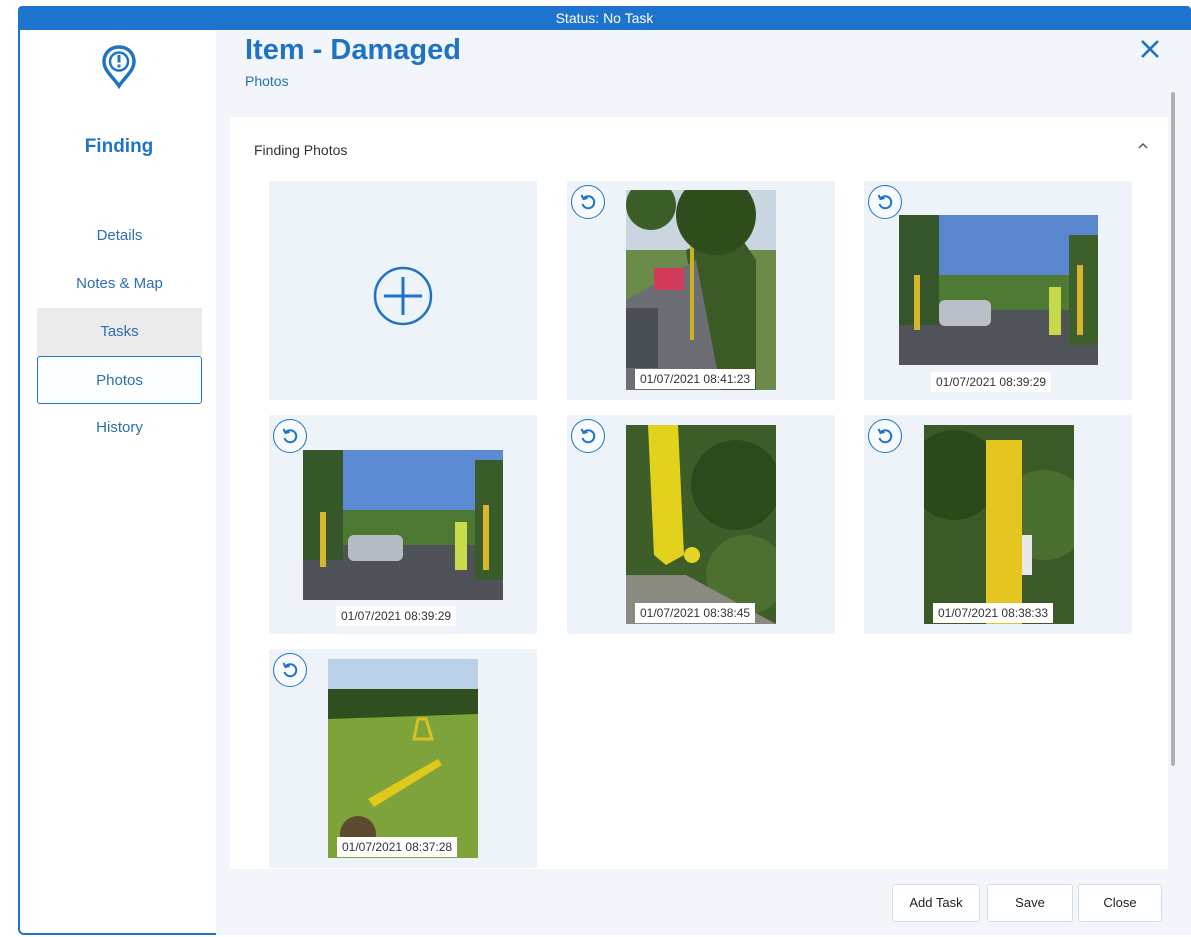 This screenshot has height=937, width=1191. I want to click on photo-tile: 01/07/2021 08:38:45, so click(701, 524).